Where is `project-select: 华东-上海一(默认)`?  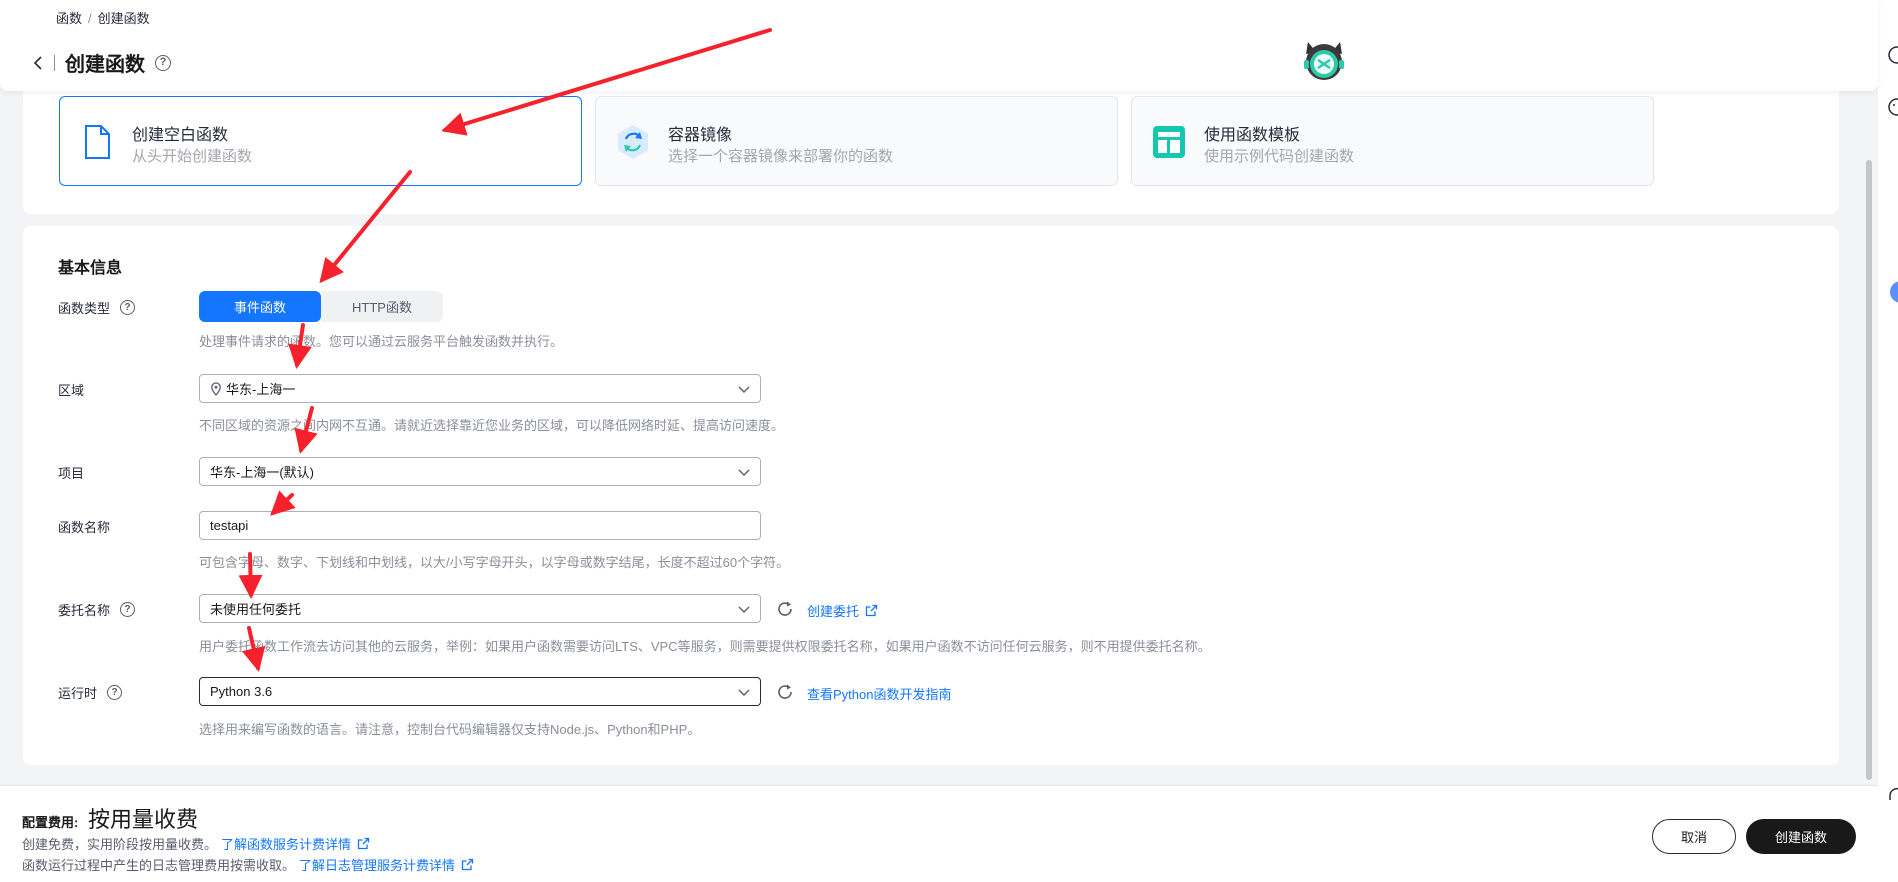 project-select: 华东-上海一(默认) is located at coordinates (480, 471).